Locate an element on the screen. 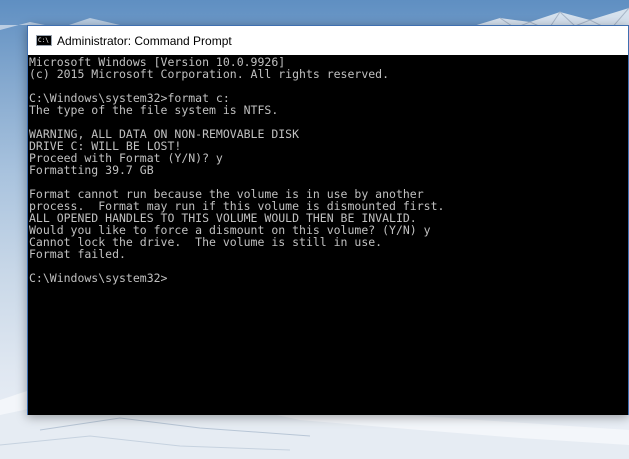  console-line: The type of the file system is NTFS. is located at coordinates (154, 110).